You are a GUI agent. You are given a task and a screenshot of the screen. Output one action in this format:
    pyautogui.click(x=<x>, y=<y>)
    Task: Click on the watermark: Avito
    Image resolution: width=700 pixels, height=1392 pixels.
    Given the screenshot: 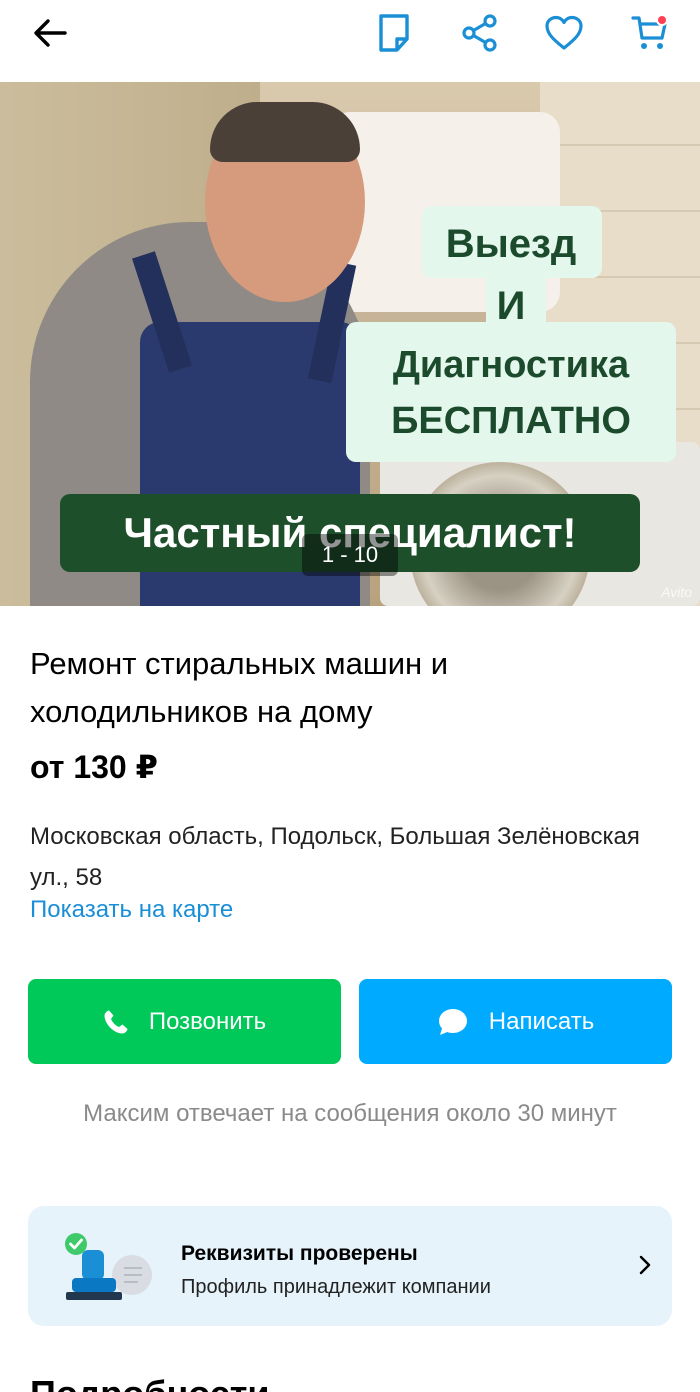 What is the action you would take?
    pyautogui.click(x=676, y=592)
    